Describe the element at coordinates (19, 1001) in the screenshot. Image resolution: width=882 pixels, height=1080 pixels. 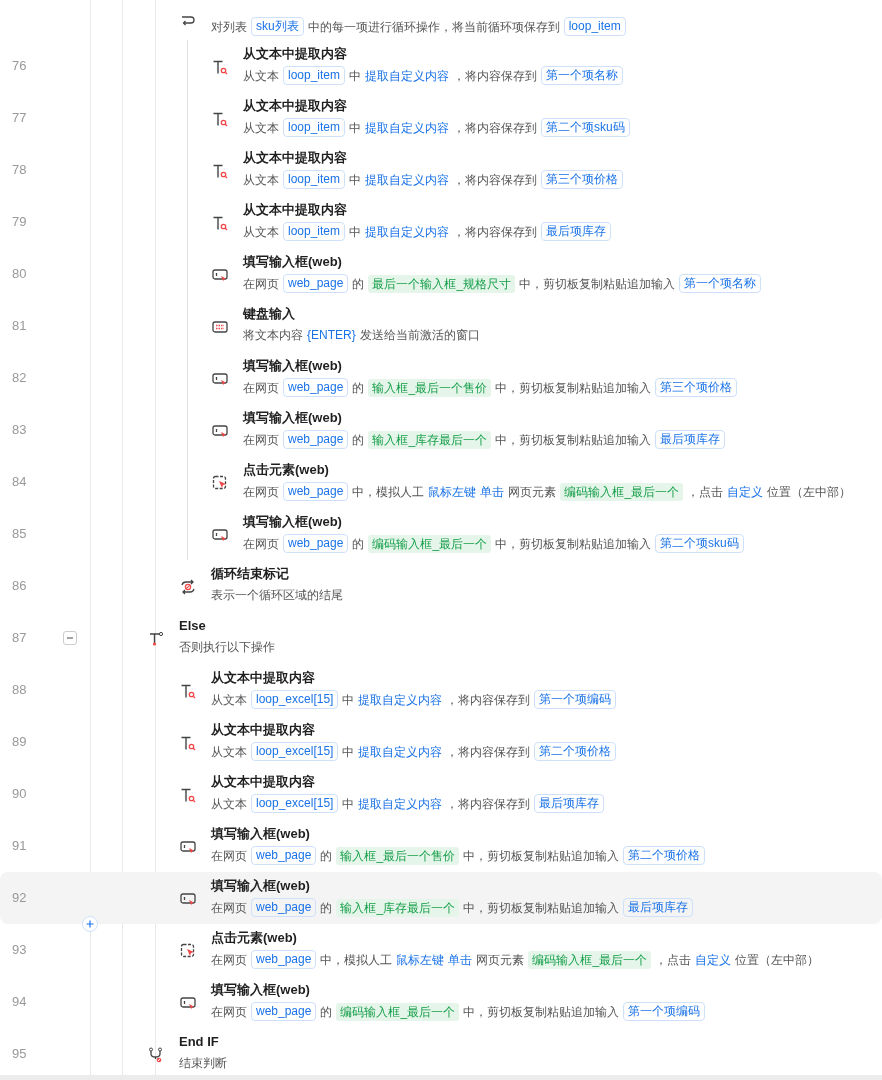
I see `line-number: 94` at that location.